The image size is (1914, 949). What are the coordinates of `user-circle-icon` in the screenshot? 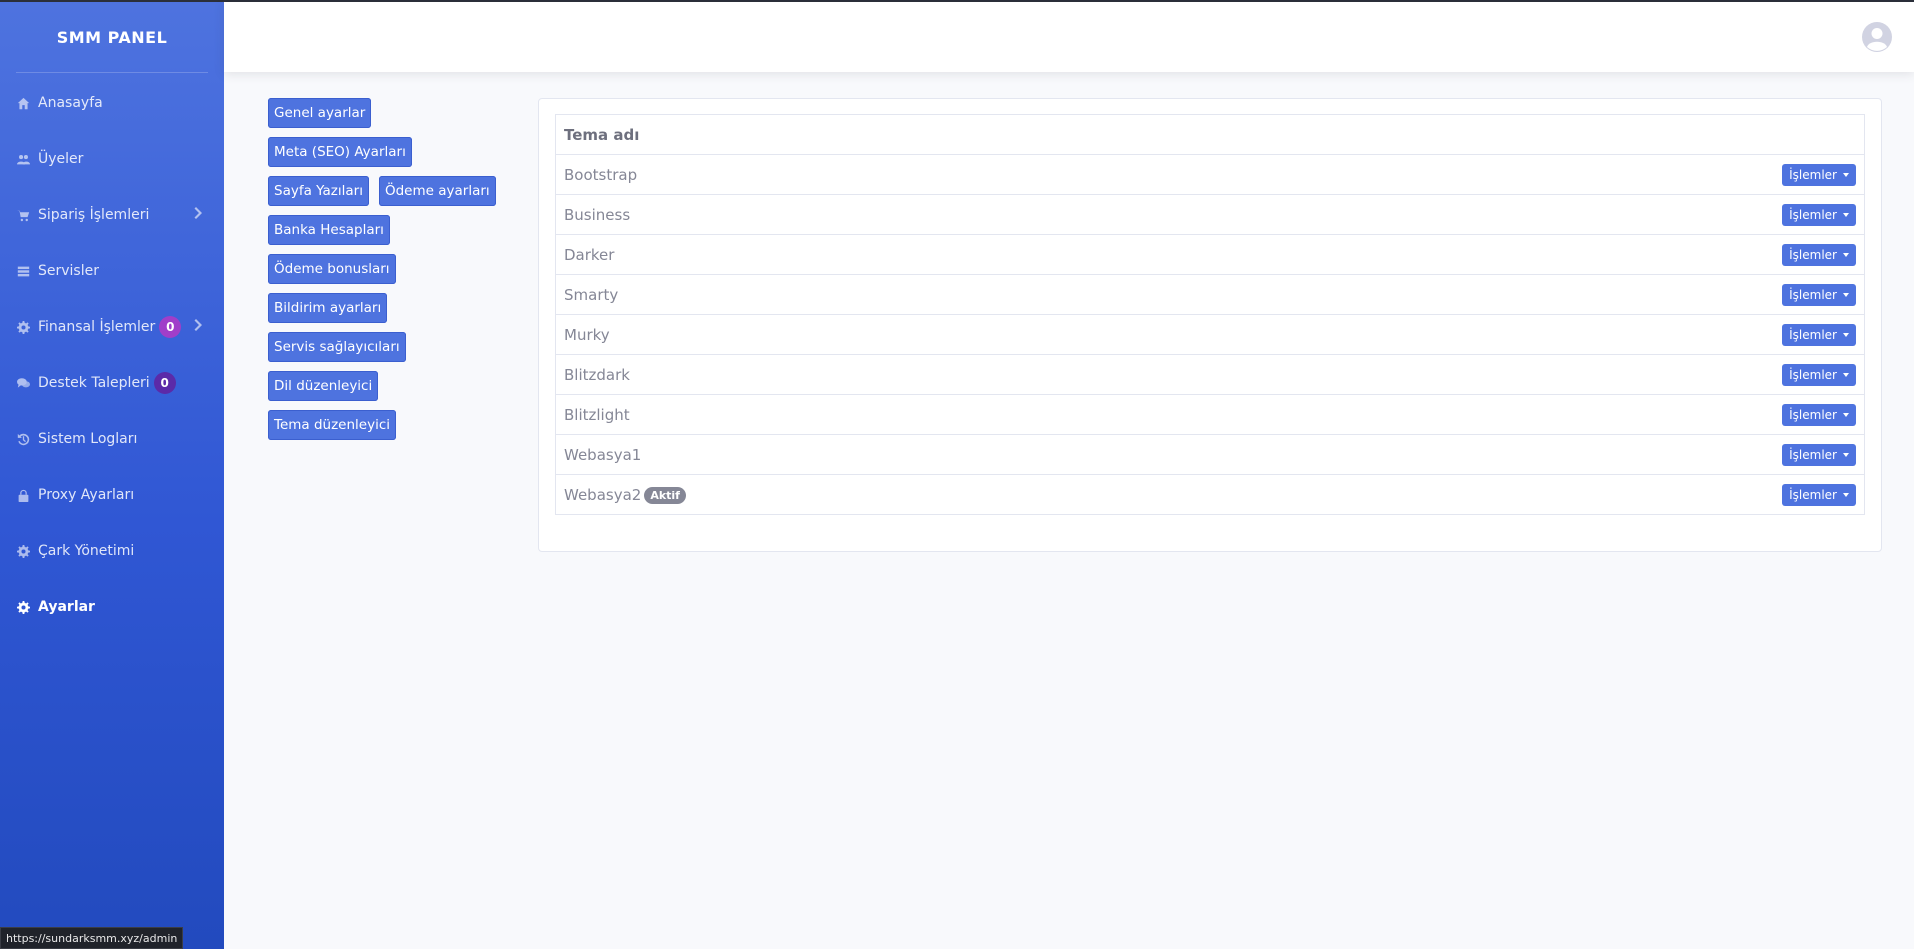 It's located at (1877, 37).